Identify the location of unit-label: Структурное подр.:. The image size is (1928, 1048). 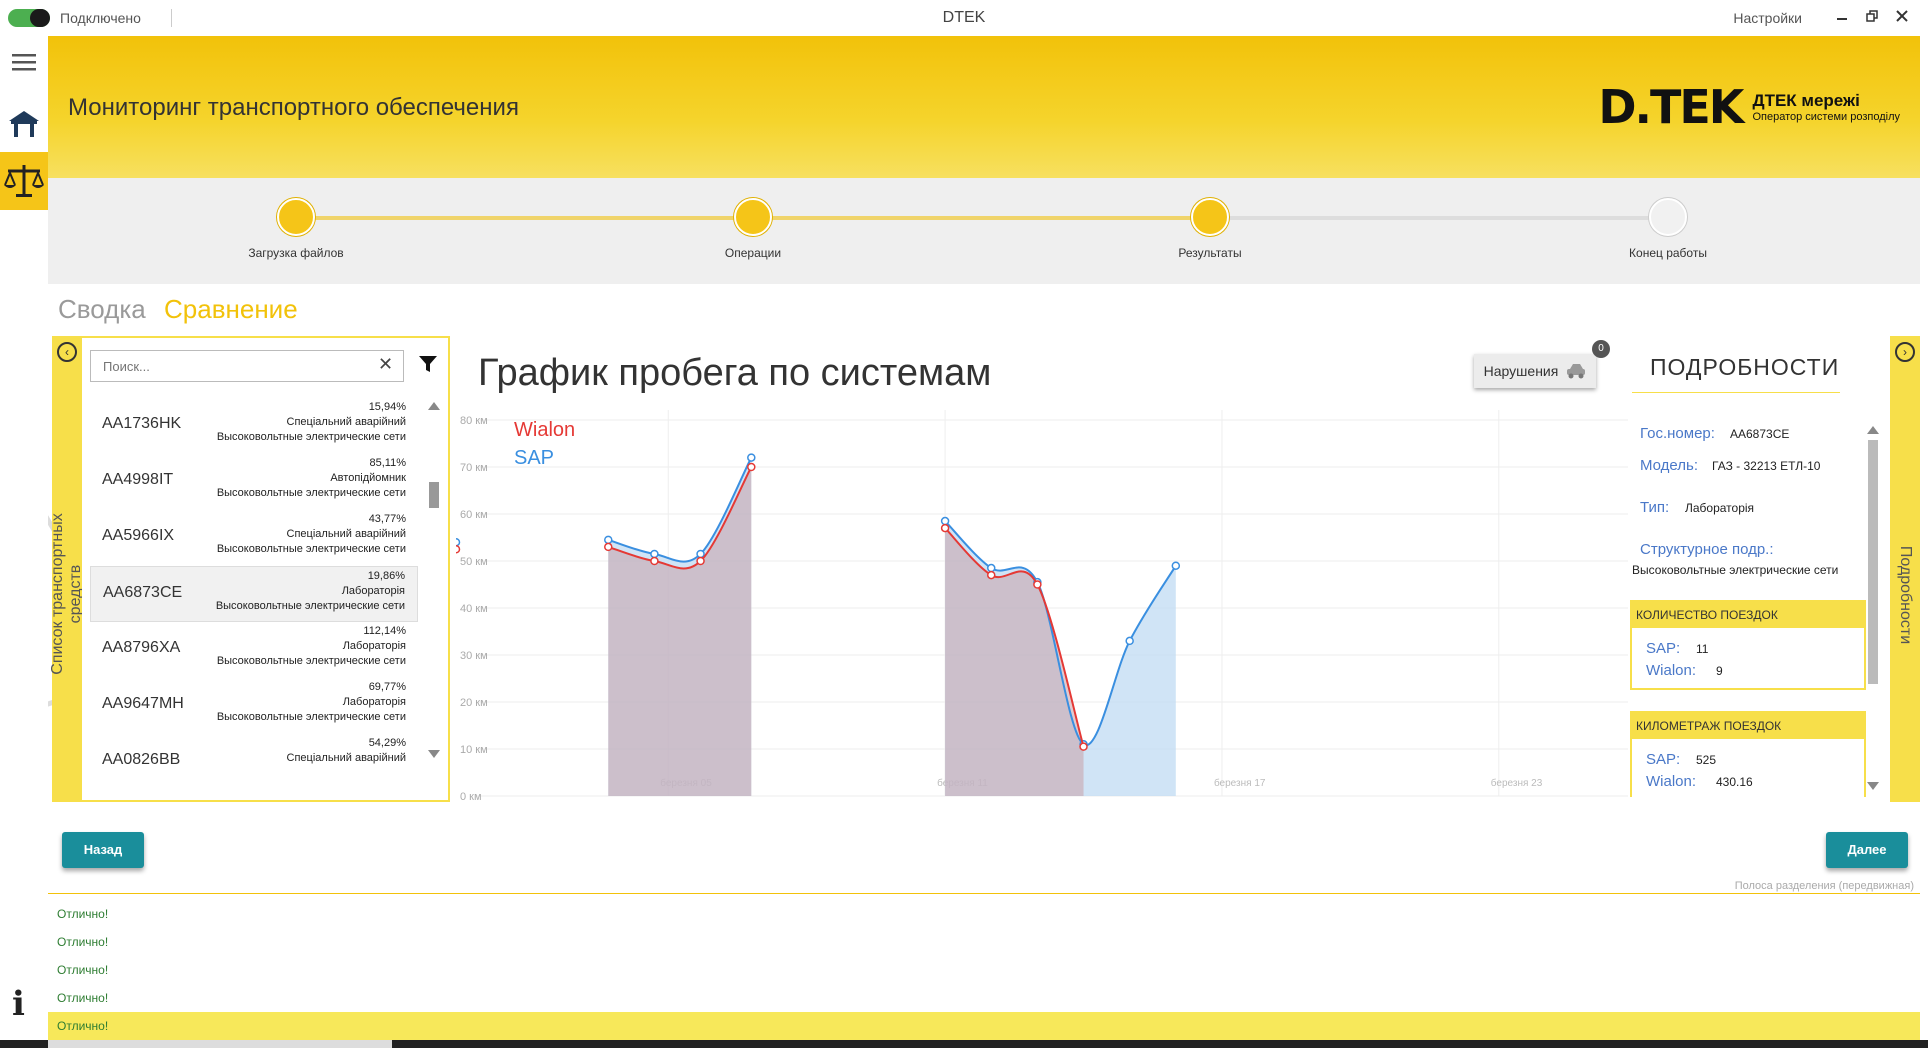
(1707, 549).